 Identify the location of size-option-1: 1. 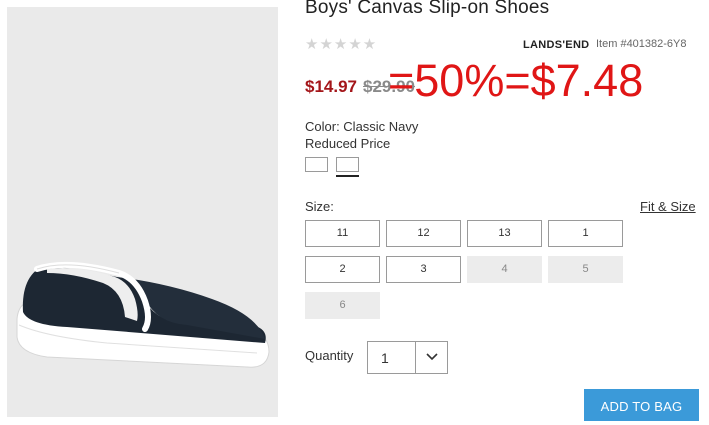
(585, 233).